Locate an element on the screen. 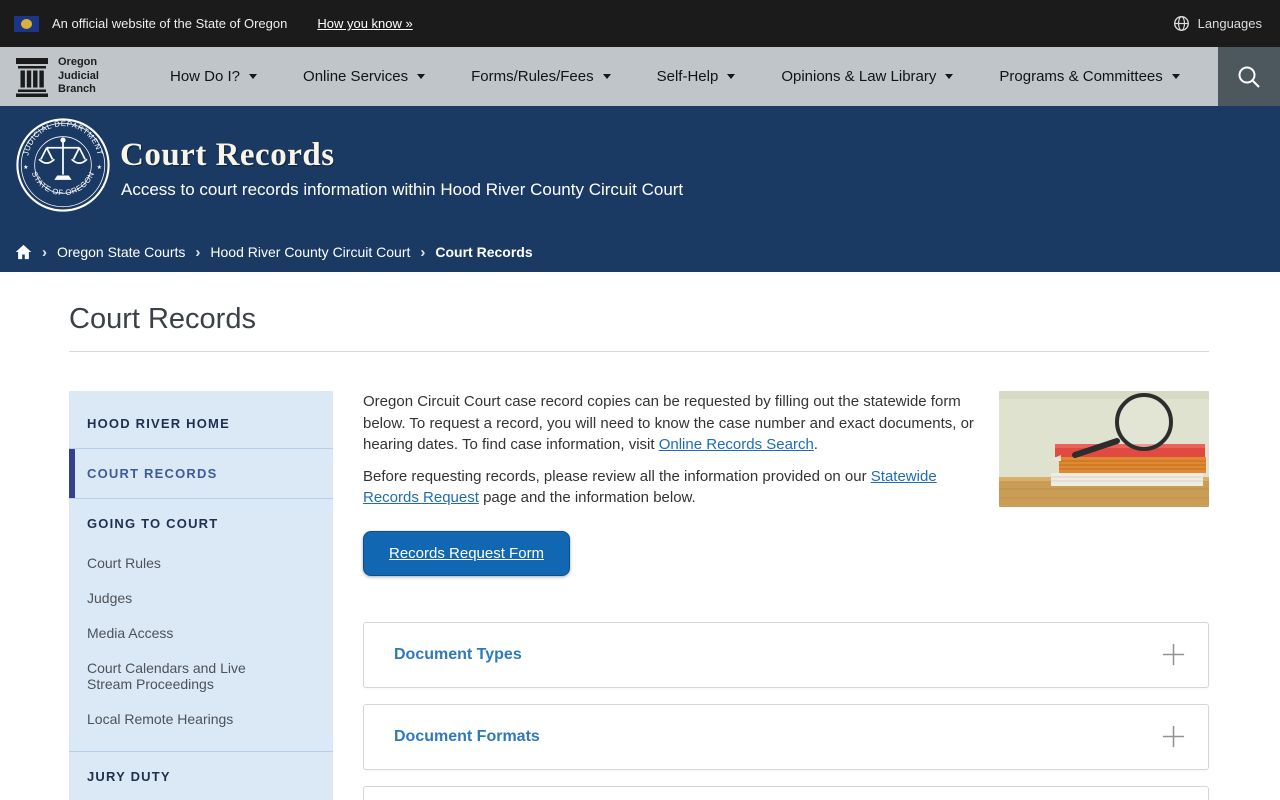 Image resolution: width=1280 pixels, height=800 pixels. divider is located at coordinates (639, 351).